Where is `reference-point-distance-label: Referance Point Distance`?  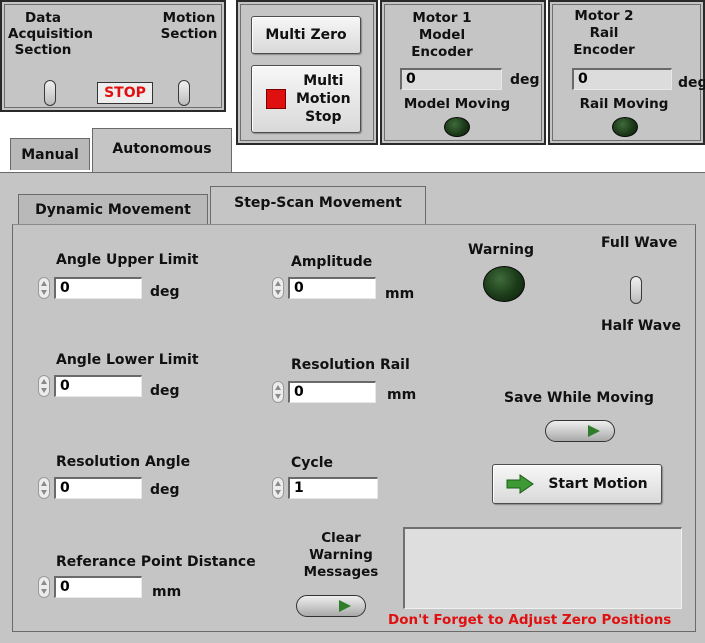
reference-point-distance-label: Referance Point Distance is located at coordinates (156, 562).